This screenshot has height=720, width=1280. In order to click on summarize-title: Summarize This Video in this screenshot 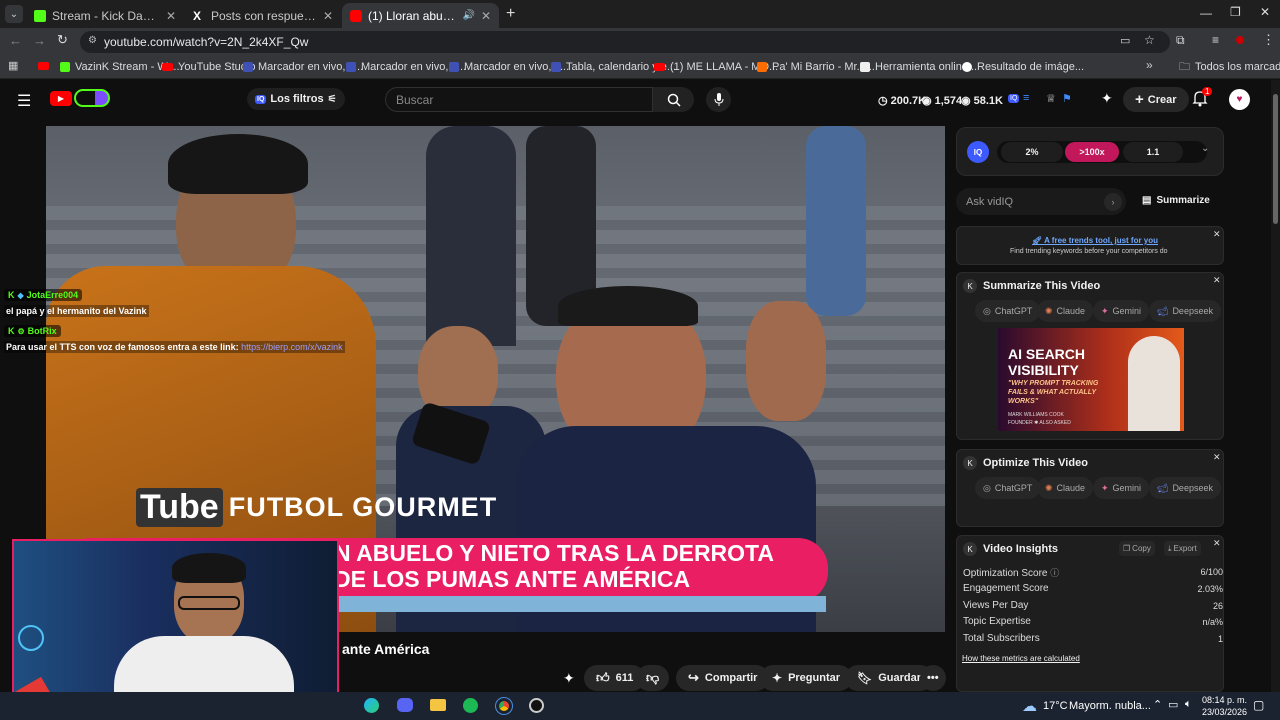, I will do `click(1042, 286)`.